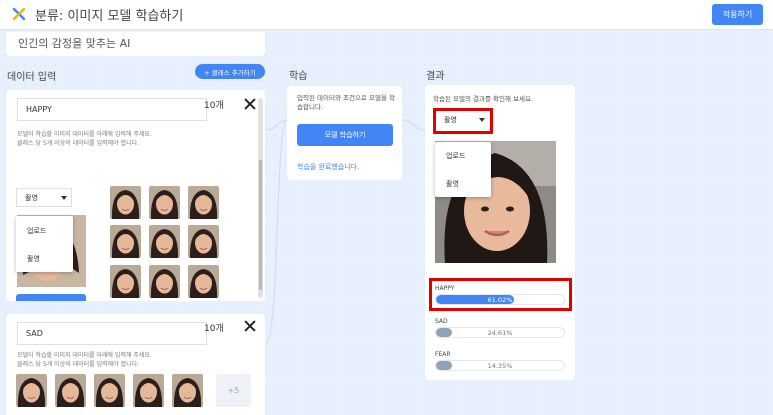  I want to click on prediction-bar: 24.61%, so click(500, 332).